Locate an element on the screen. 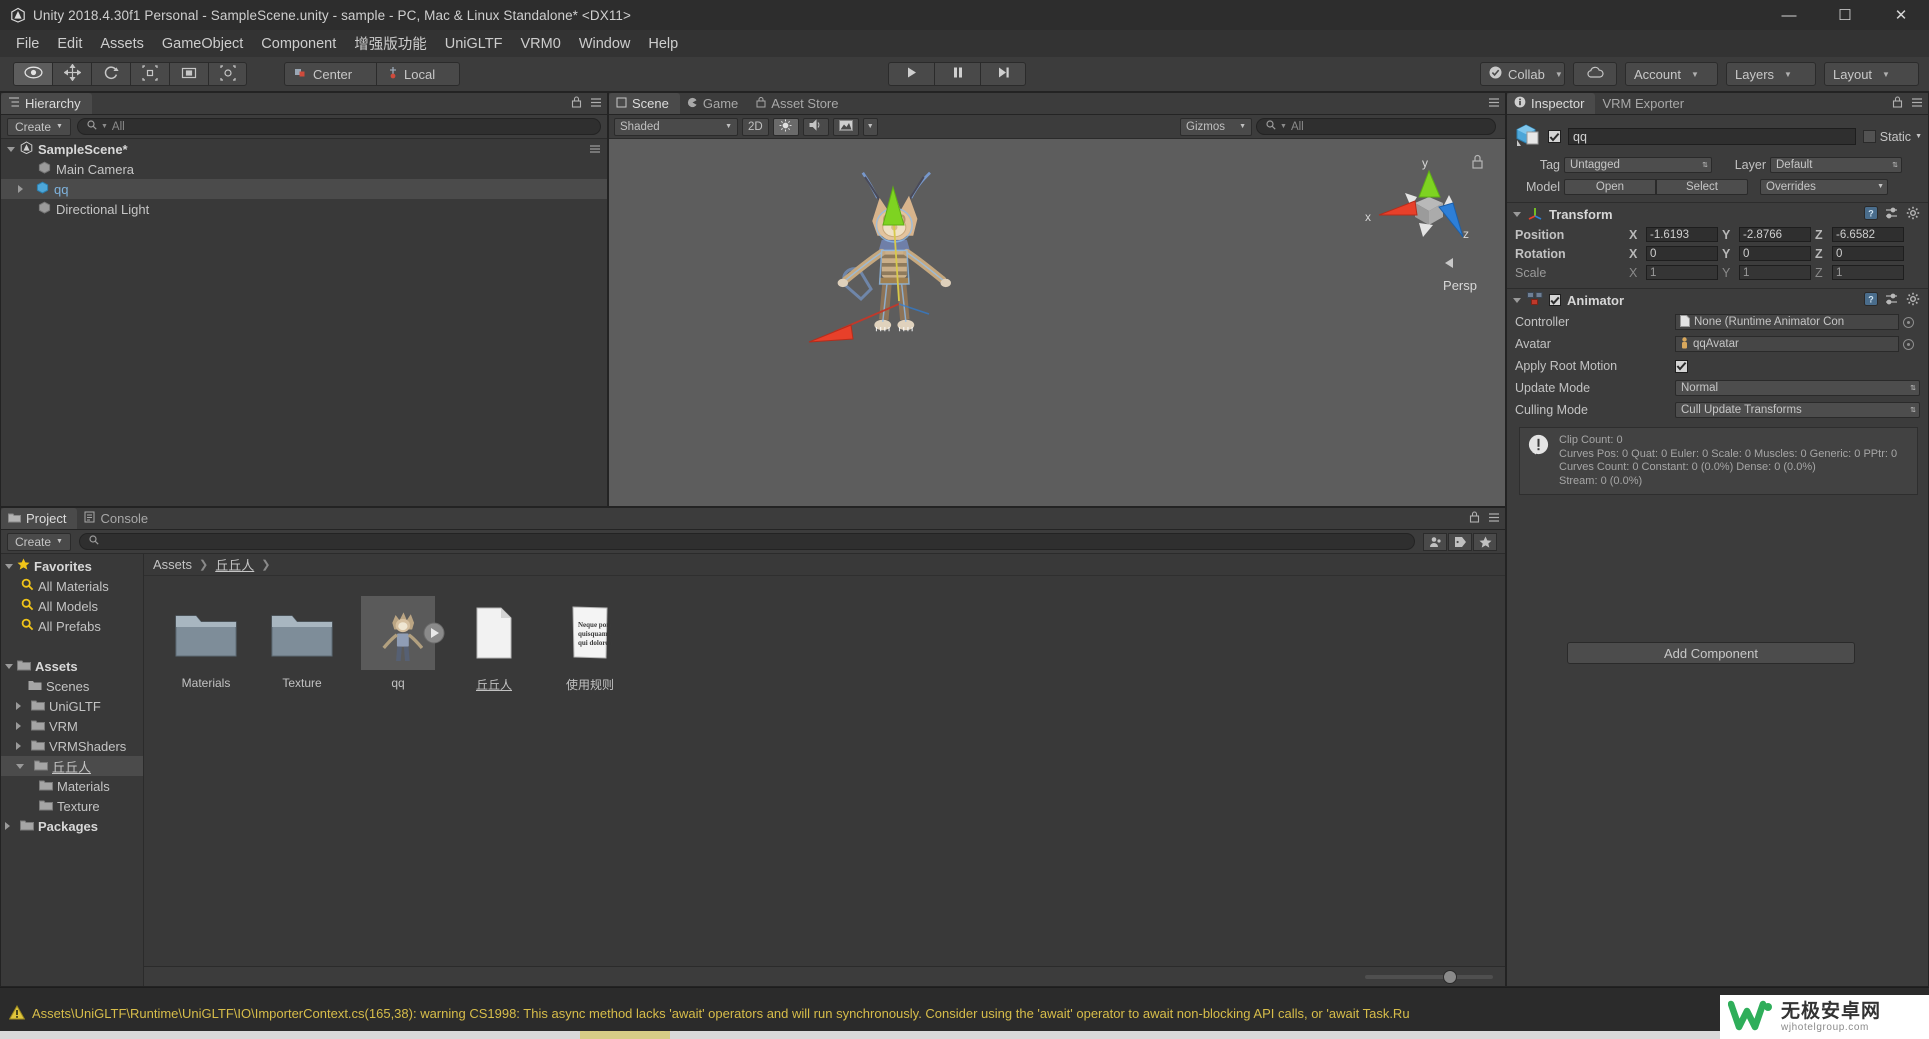 The width and height of the screenshot is (1929, 1039). breadcrumb-current: 丘丘人 is located at coordinates (234, 564).